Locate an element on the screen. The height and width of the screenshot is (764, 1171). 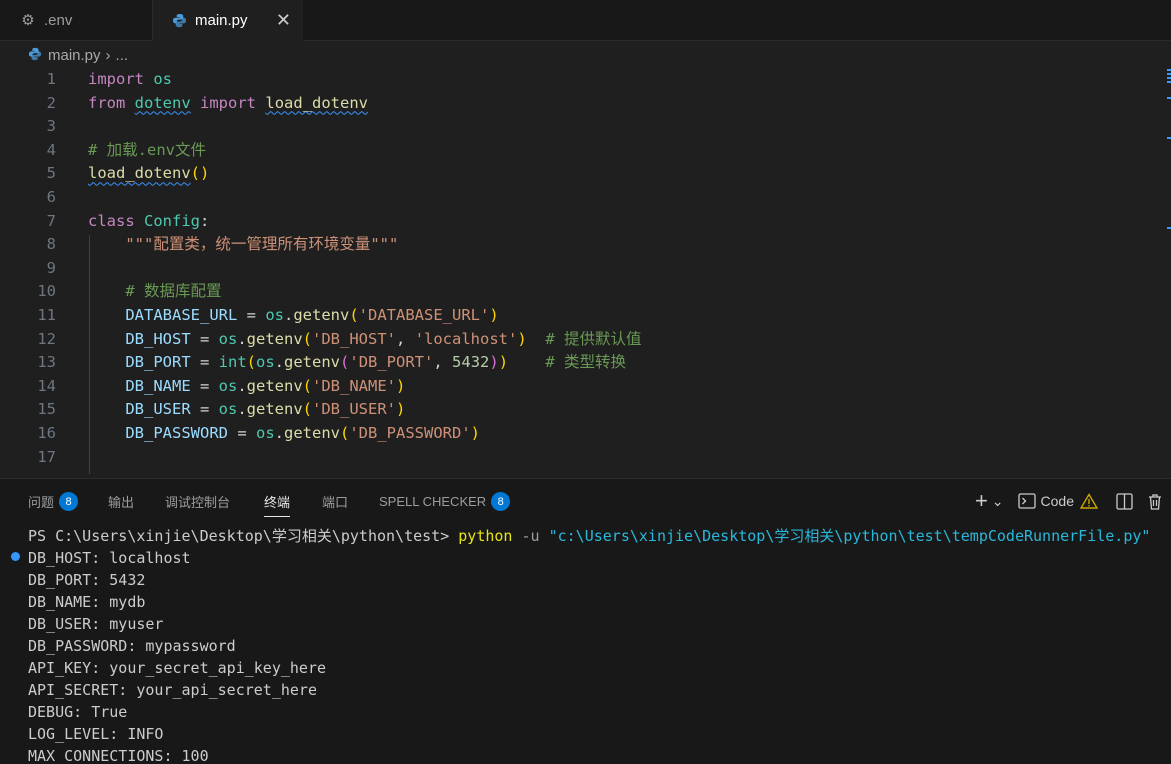
warning-icon is located at coordinates (1089, 501).